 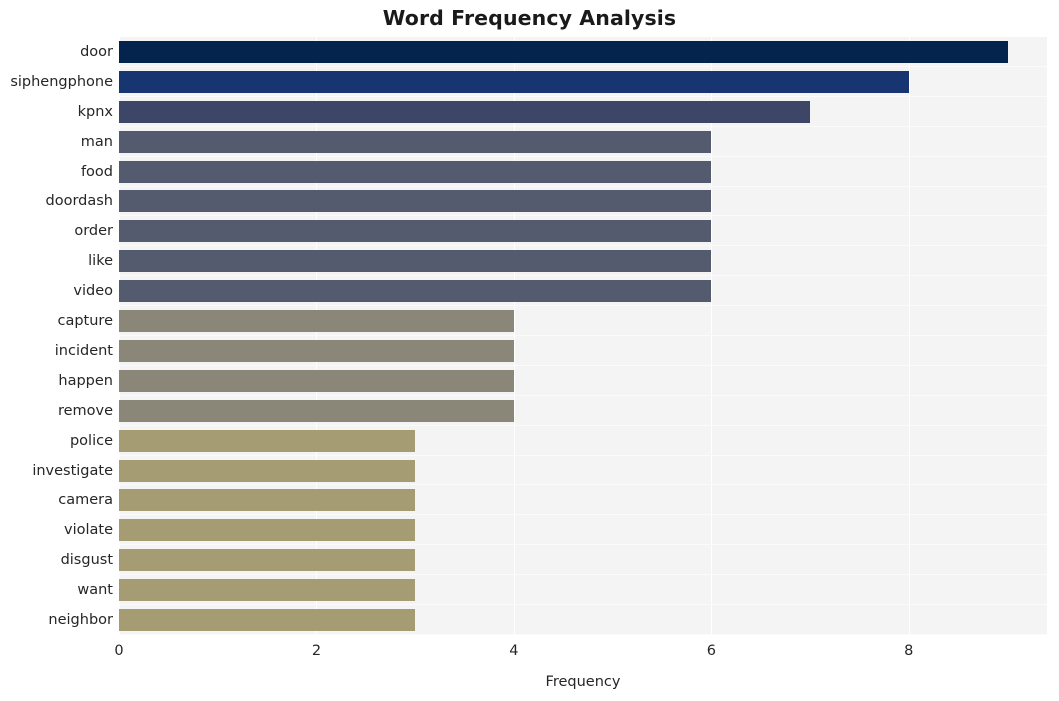 What do you see at coordinates (96, 171) in the screenshot?
I see `y-axis-tick-label: food` at bounding box center [96, 171].